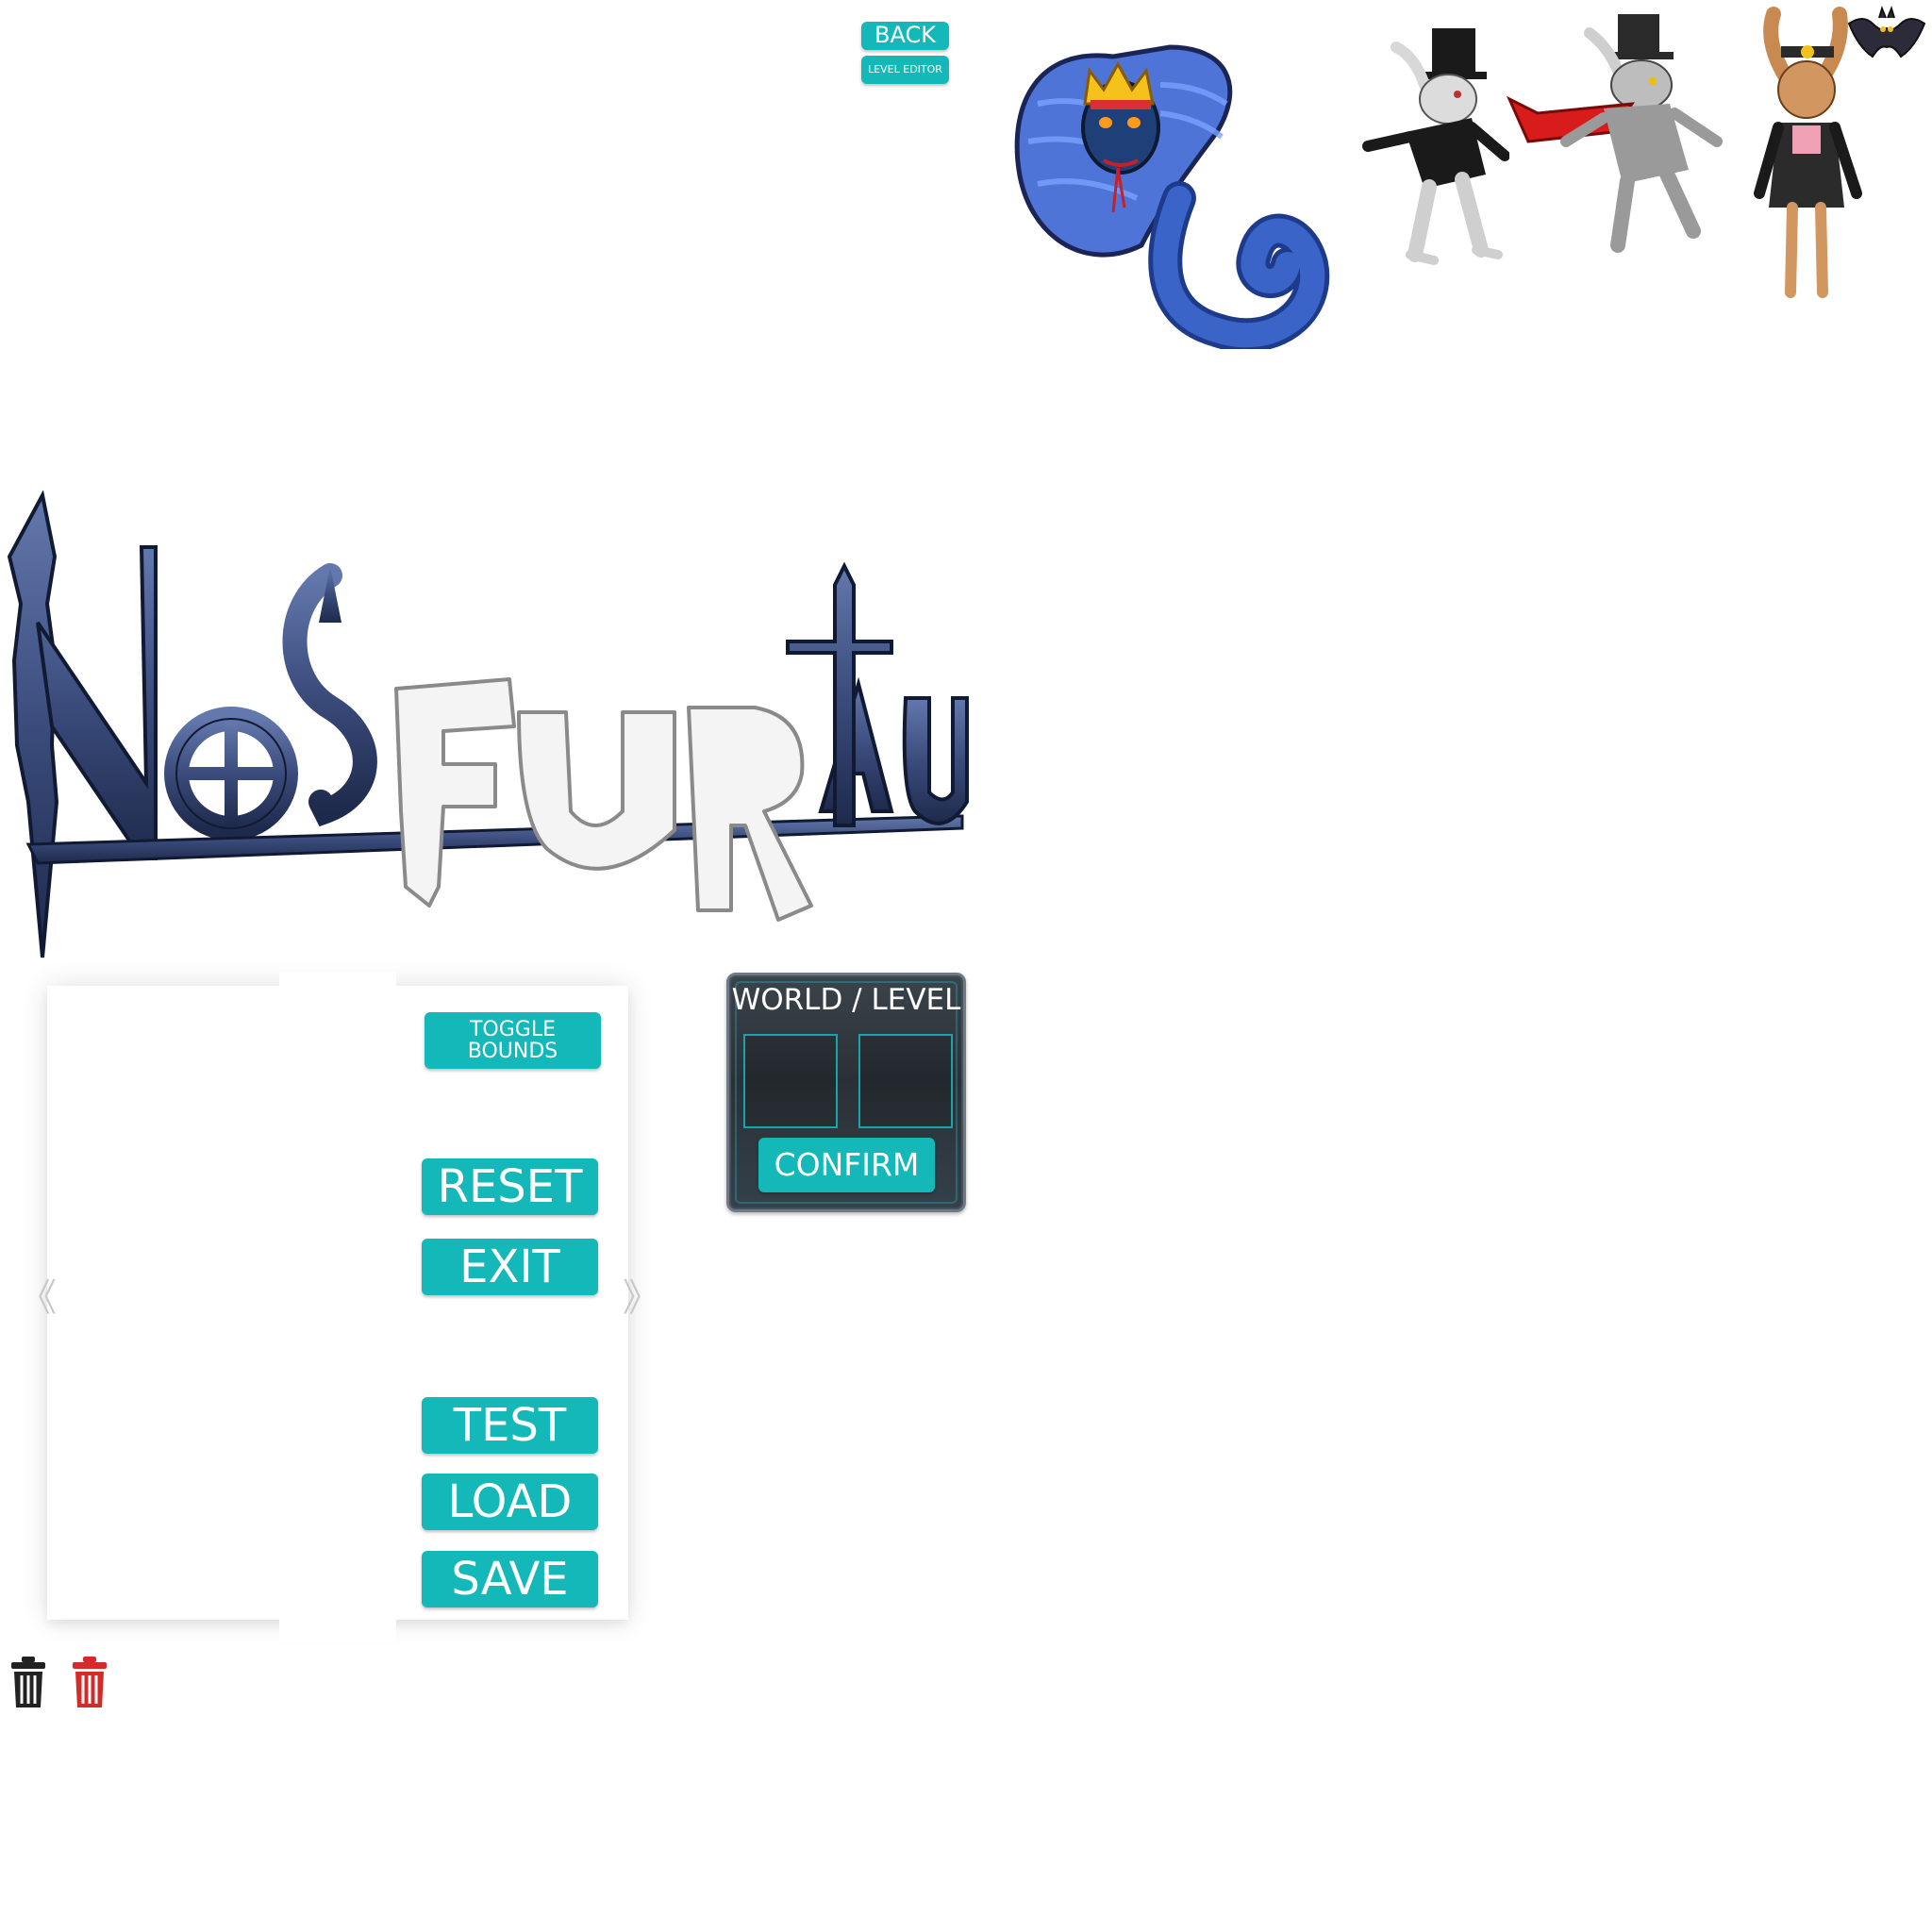 The height and width of the screenshot is (1932, 1932). What do you see at coordinates (1420, 146) in the screenshot?
I see `top-hat-rabbit-sprite` at bounding box center [1420, 146].